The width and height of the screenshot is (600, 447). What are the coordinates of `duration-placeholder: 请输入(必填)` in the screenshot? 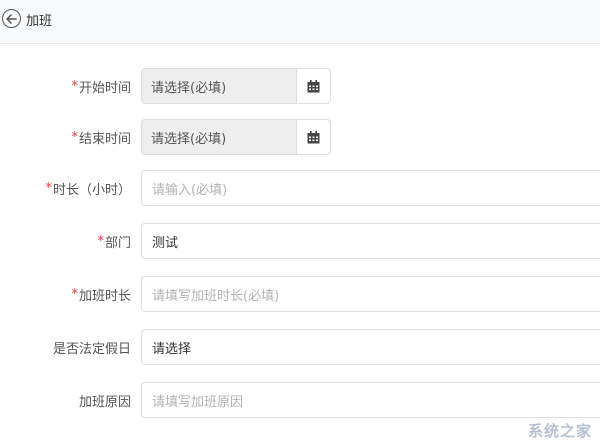 It's located at (190, 190).